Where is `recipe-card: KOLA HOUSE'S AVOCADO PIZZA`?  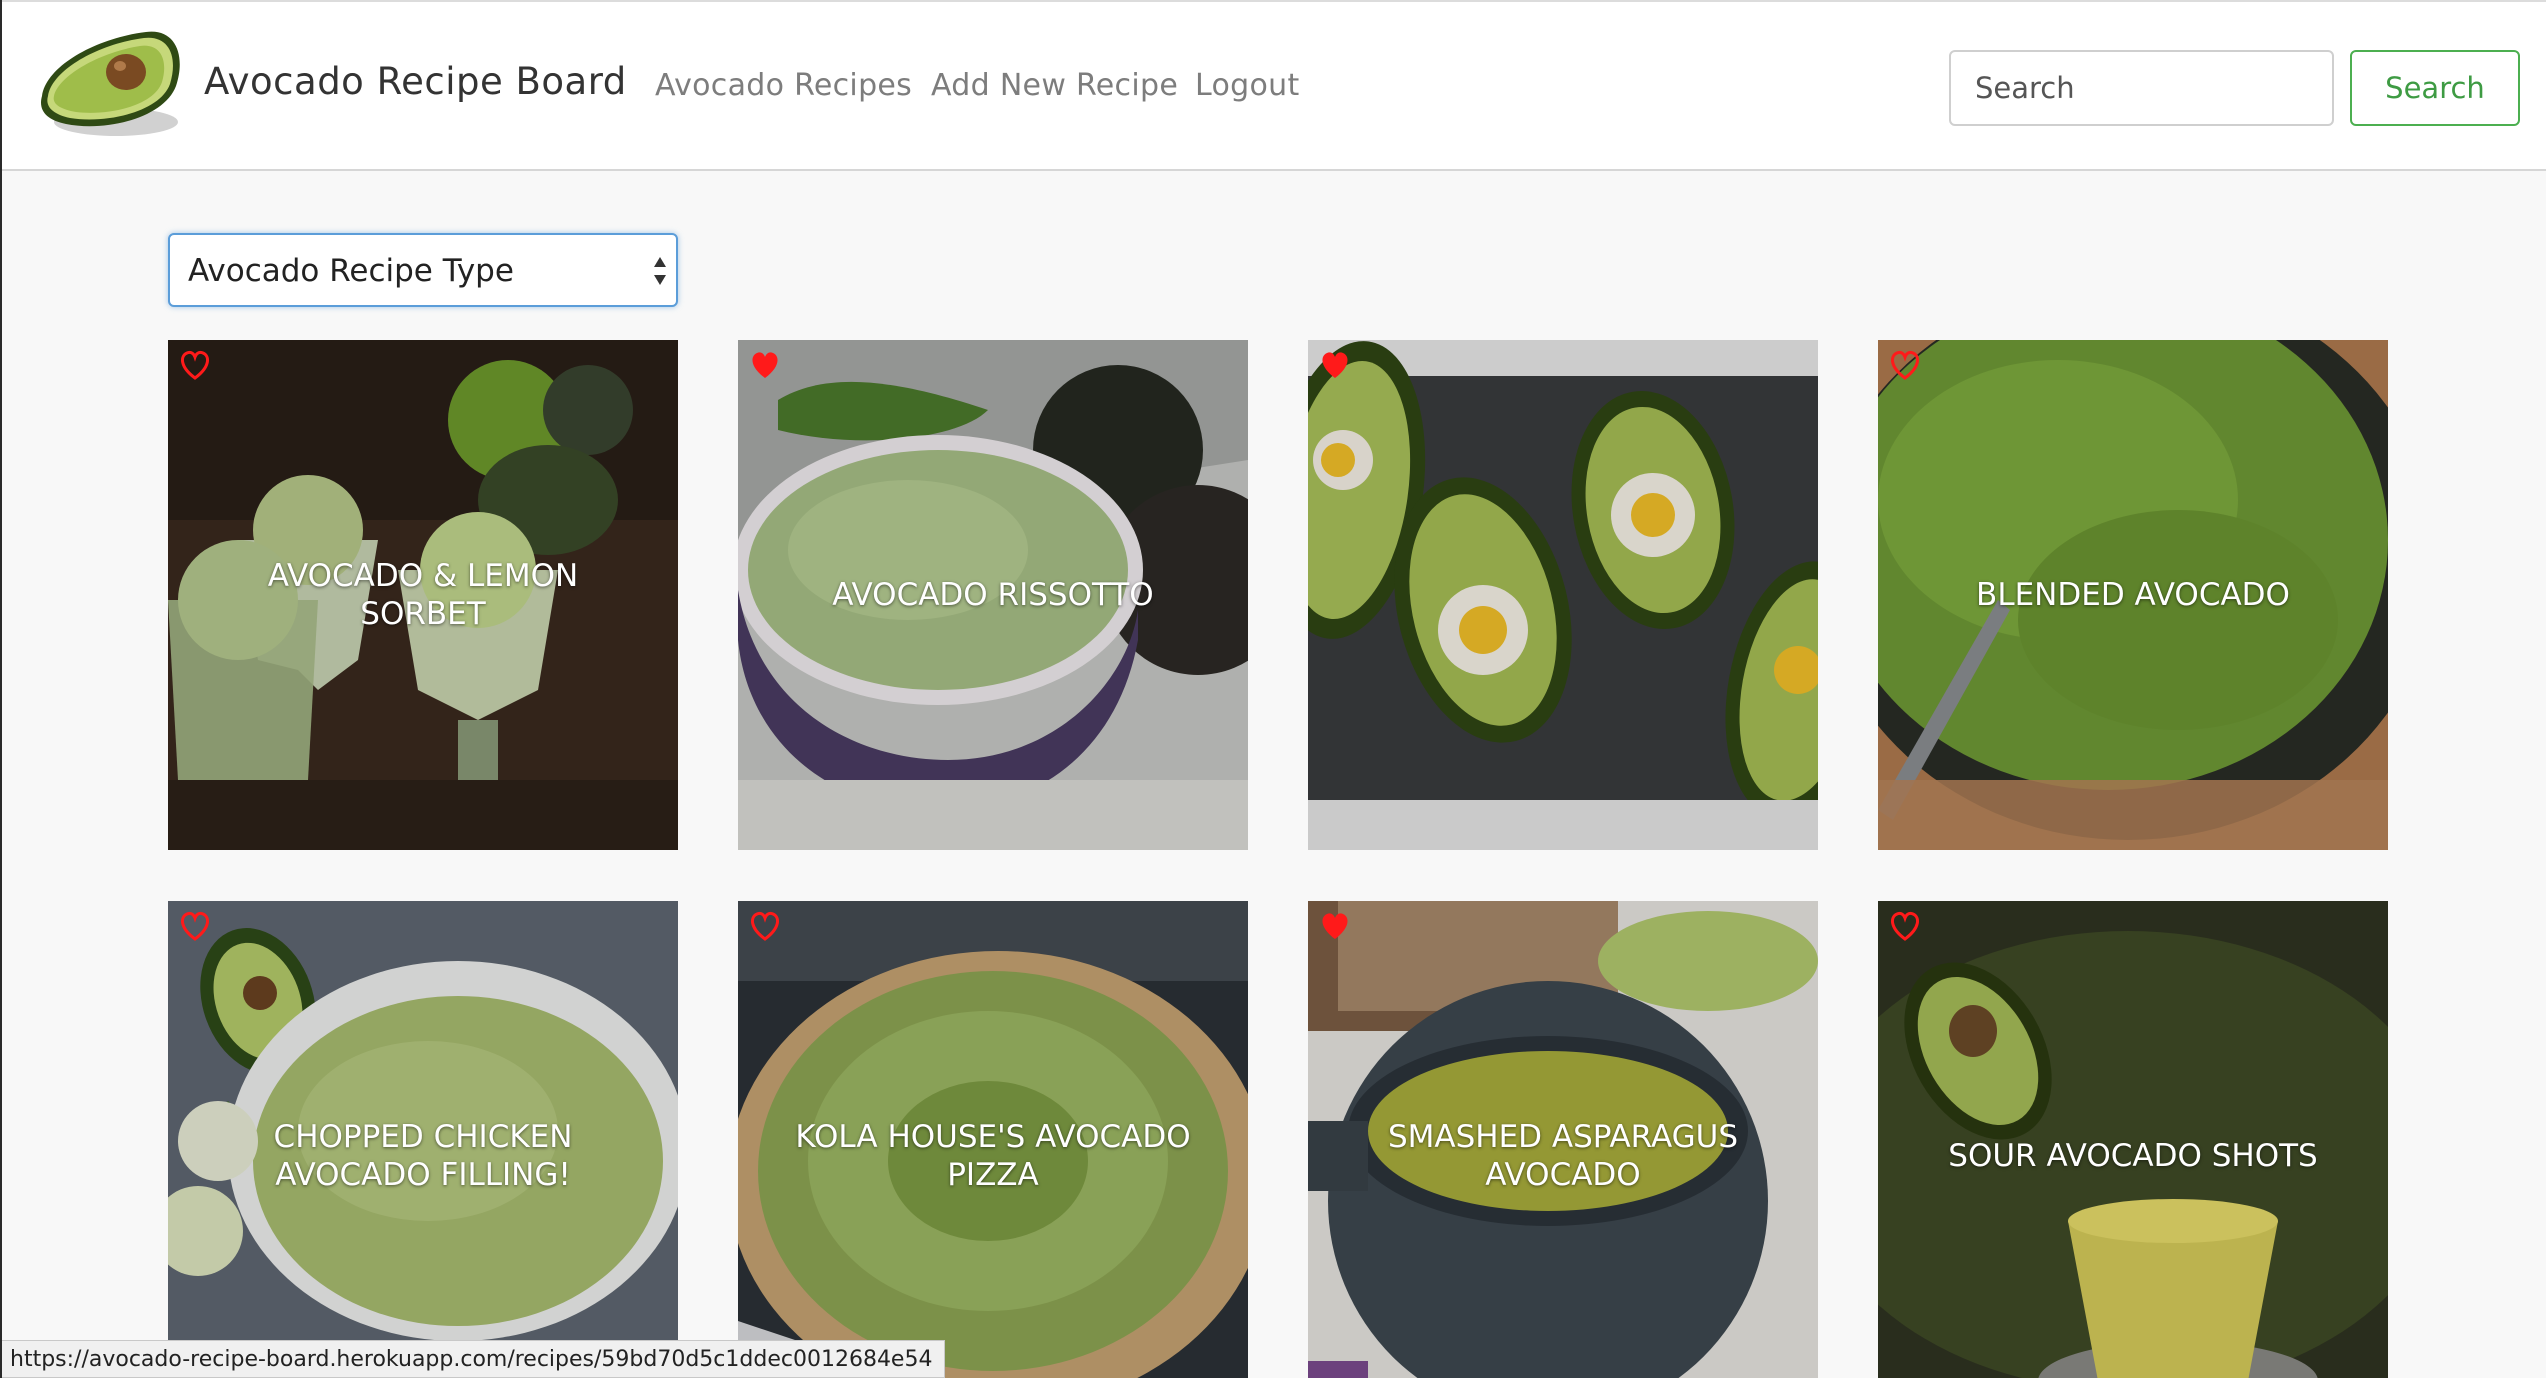
recipe-card: KOLA HOUSE'S AVOCADO PIZZA is located at coordinates (993, 1139).